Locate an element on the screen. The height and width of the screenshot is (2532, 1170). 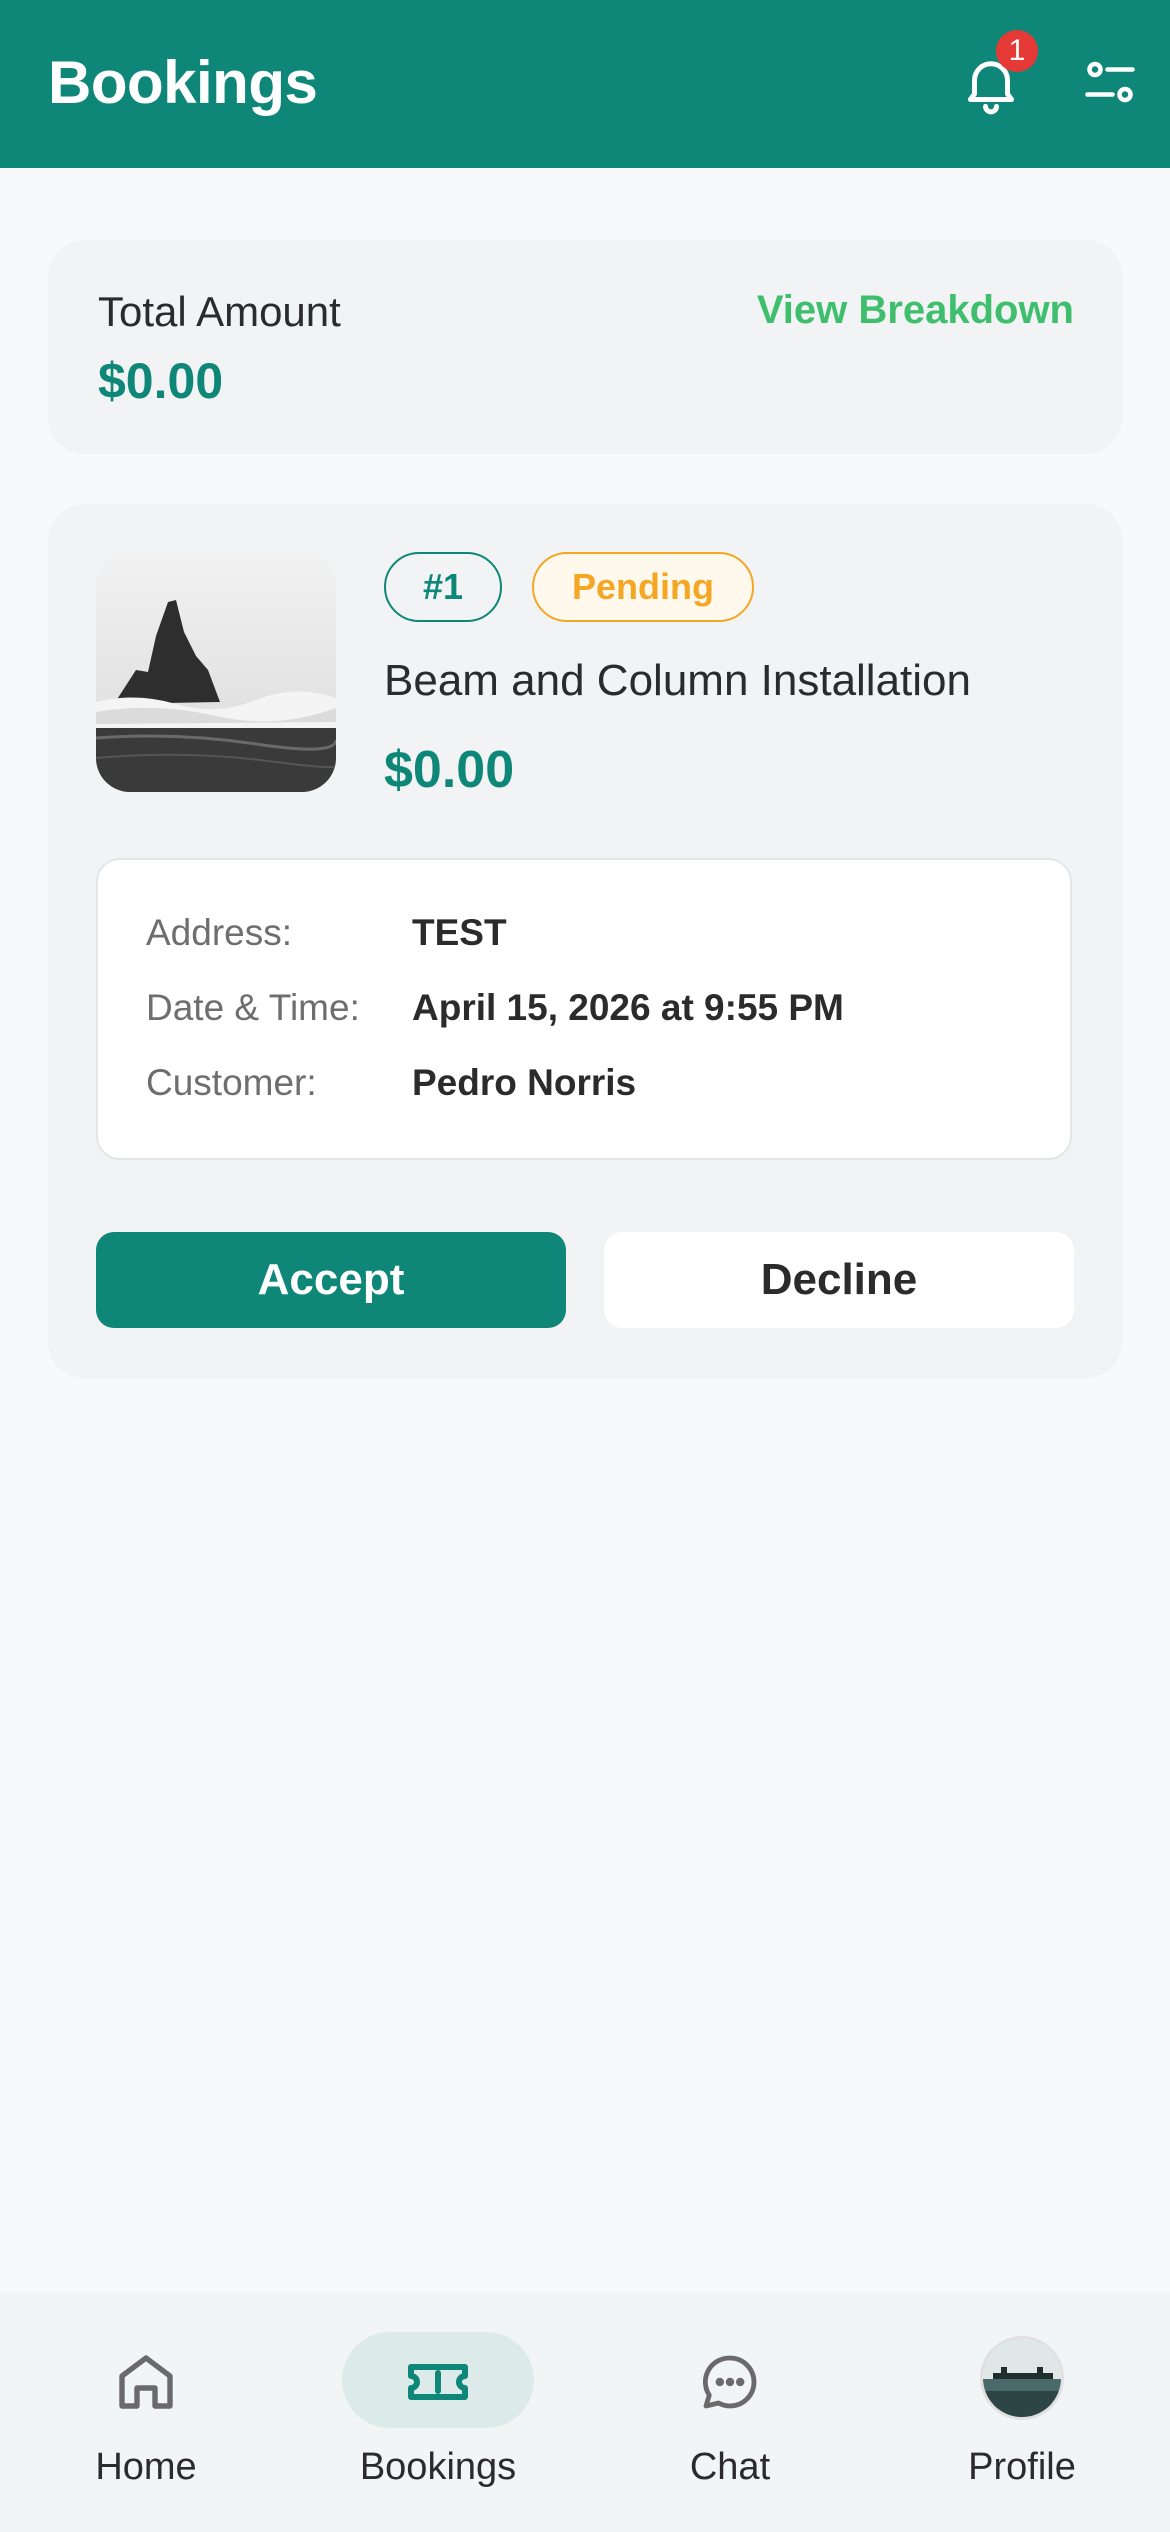
datetime-label: Date & Time: is located at coordinates (253, 1007).